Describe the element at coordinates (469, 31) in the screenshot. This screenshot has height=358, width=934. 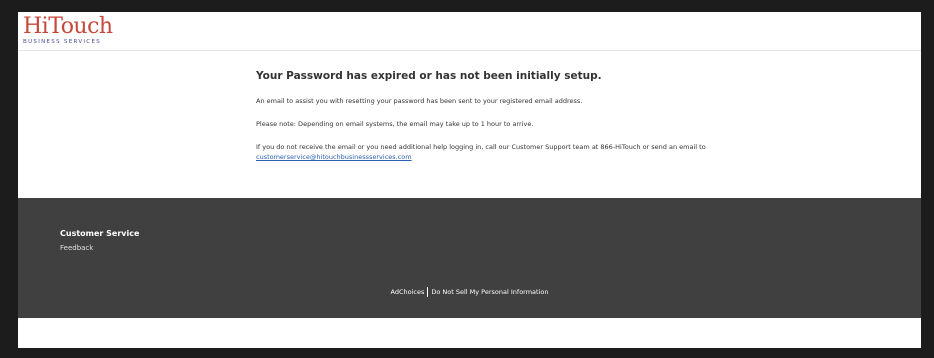
I see `site-header: HiTouch BUSINESS SERVICES` at that location.